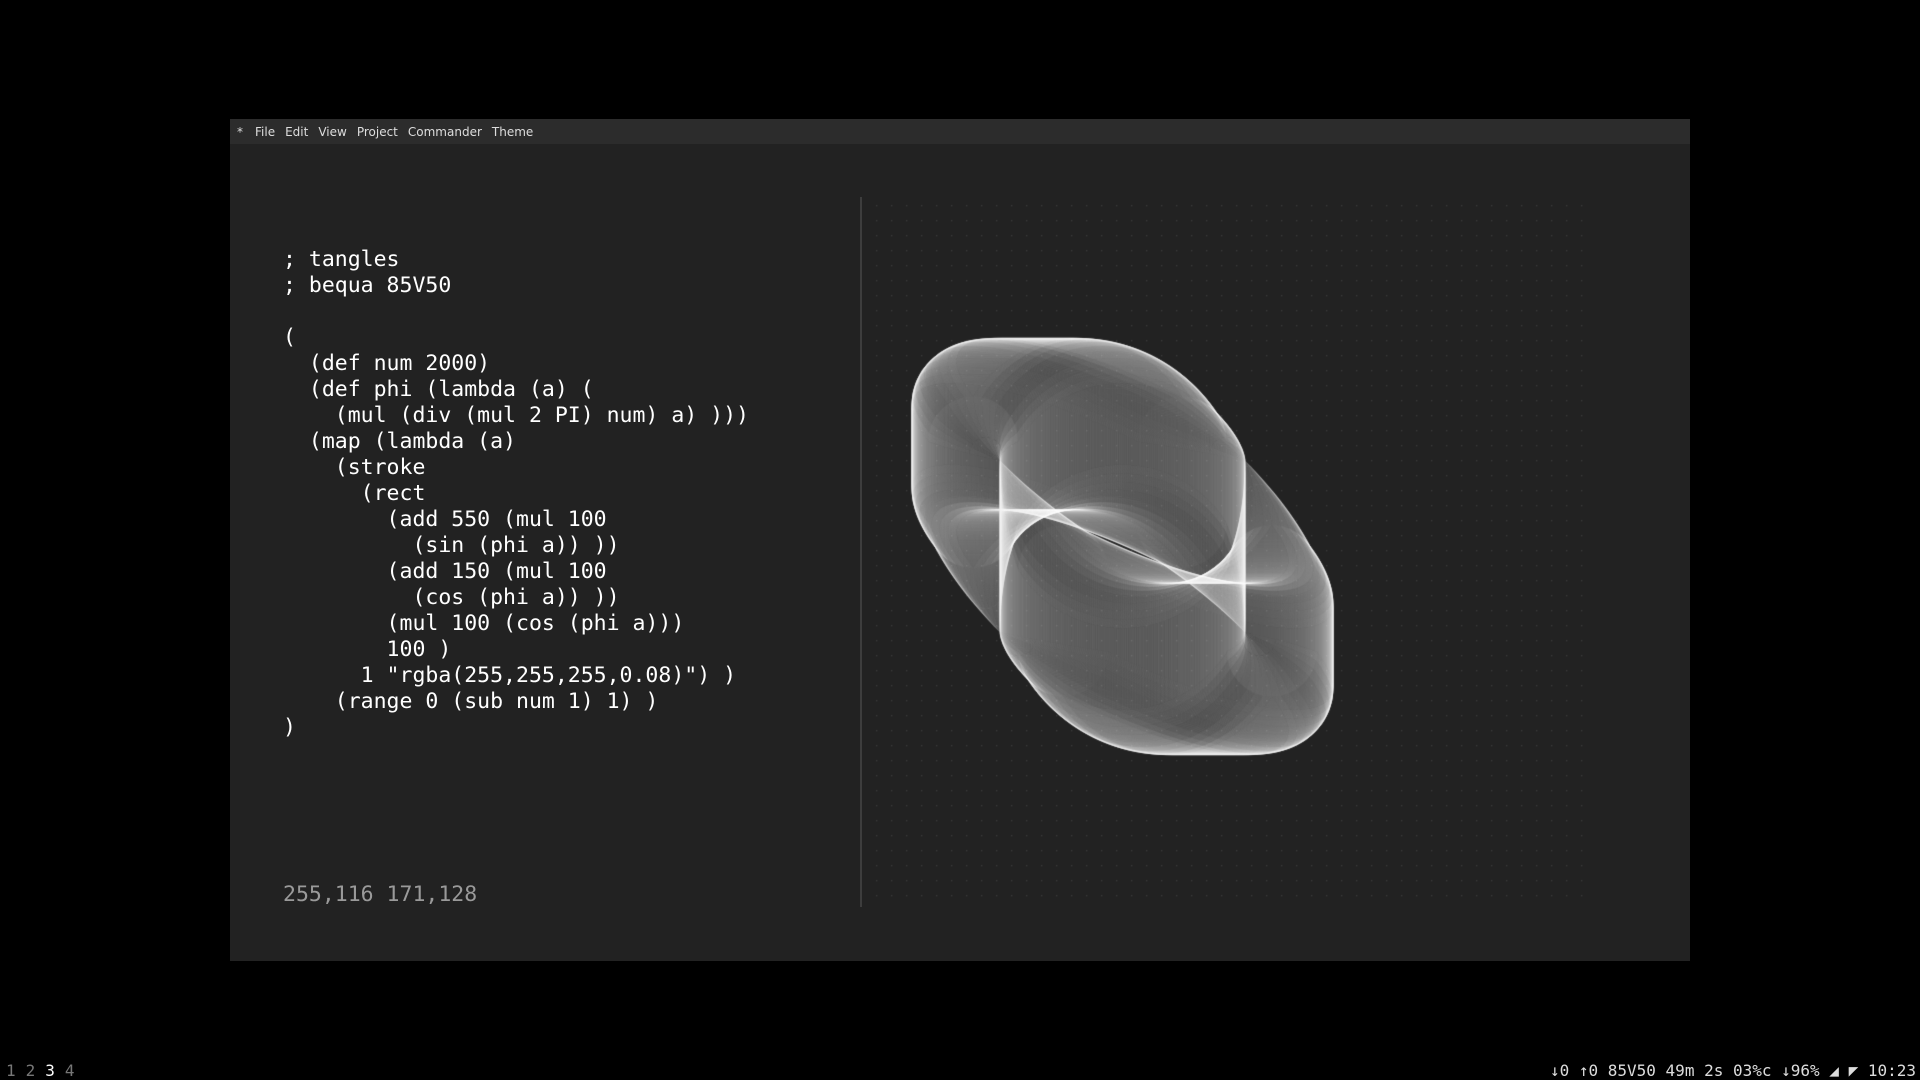 The image size is (1920, 1080). I want to click on pane-divider, so click(861, 552).